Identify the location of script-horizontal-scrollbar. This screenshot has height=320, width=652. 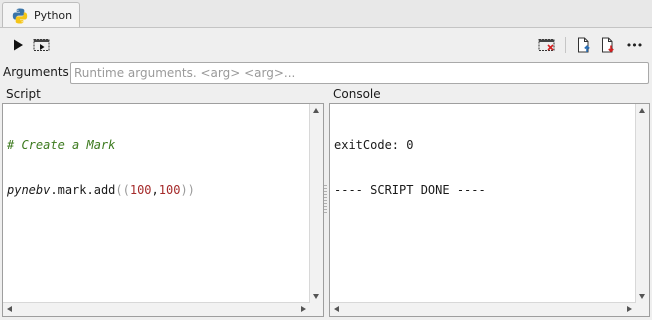
(156, 309).